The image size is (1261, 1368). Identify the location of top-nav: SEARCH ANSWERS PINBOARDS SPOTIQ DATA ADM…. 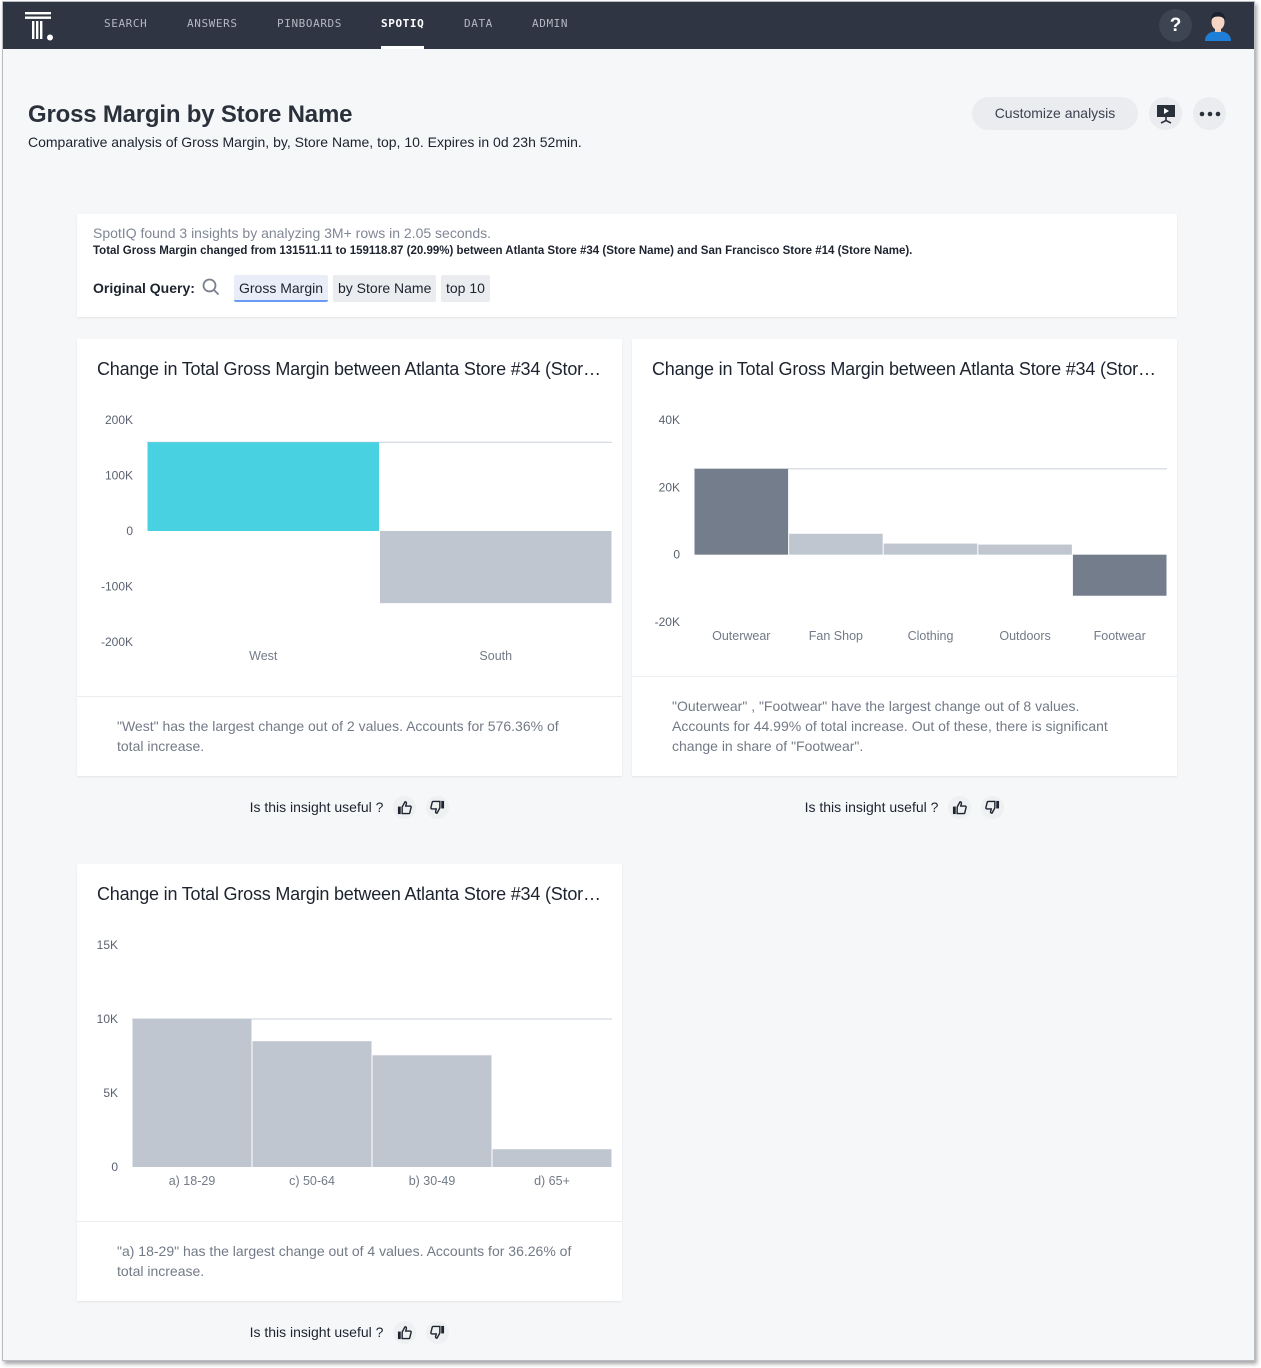
(628, 25).